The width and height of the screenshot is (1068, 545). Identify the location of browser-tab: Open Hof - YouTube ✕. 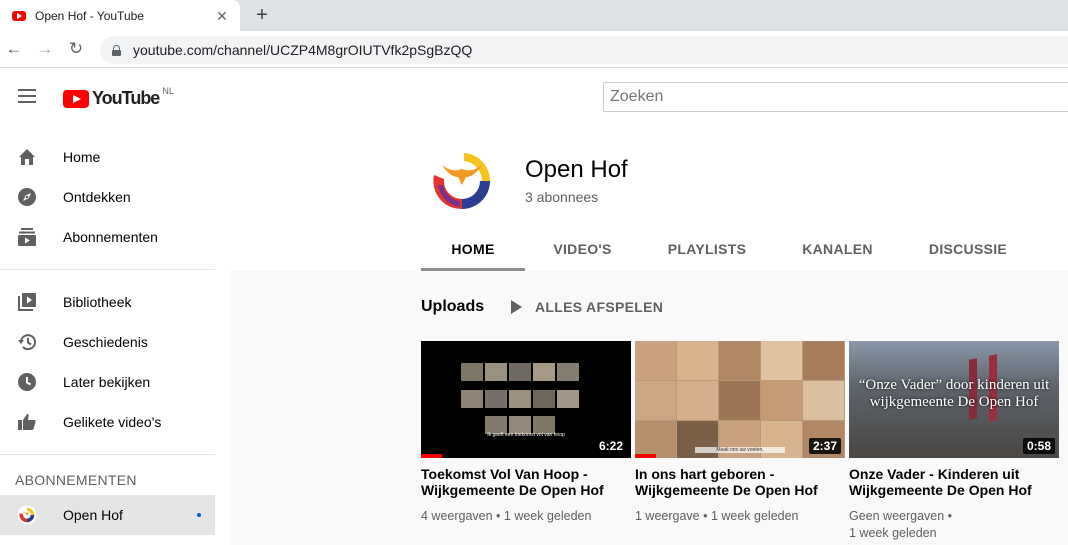
(120, 15).